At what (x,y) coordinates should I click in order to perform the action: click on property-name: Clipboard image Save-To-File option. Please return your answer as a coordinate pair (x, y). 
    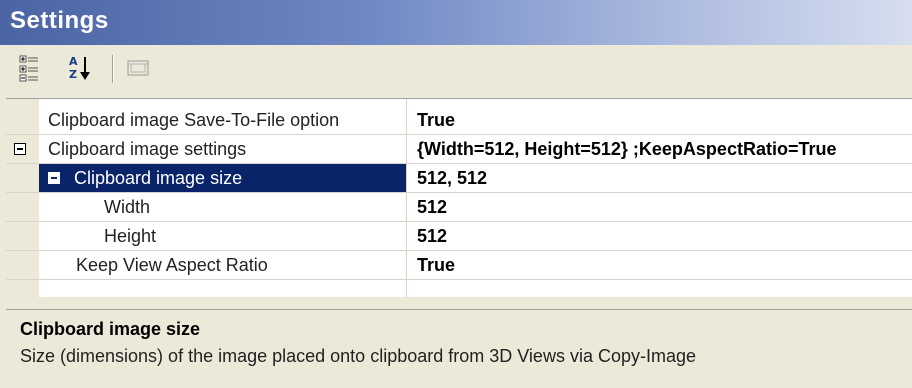
    Looking at the image, I should click on (194, 120).